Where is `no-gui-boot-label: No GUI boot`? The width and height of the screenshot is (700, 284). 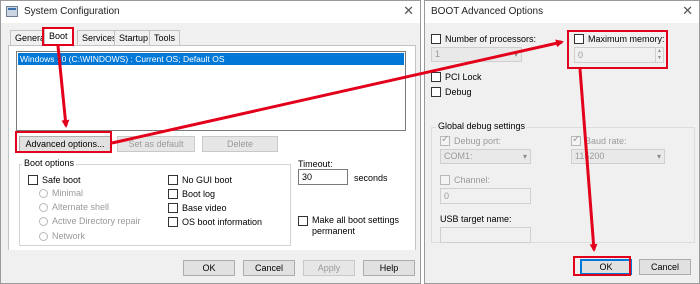
no-gui-boot-label: No GUI boot is located at coordinates (207, 180).